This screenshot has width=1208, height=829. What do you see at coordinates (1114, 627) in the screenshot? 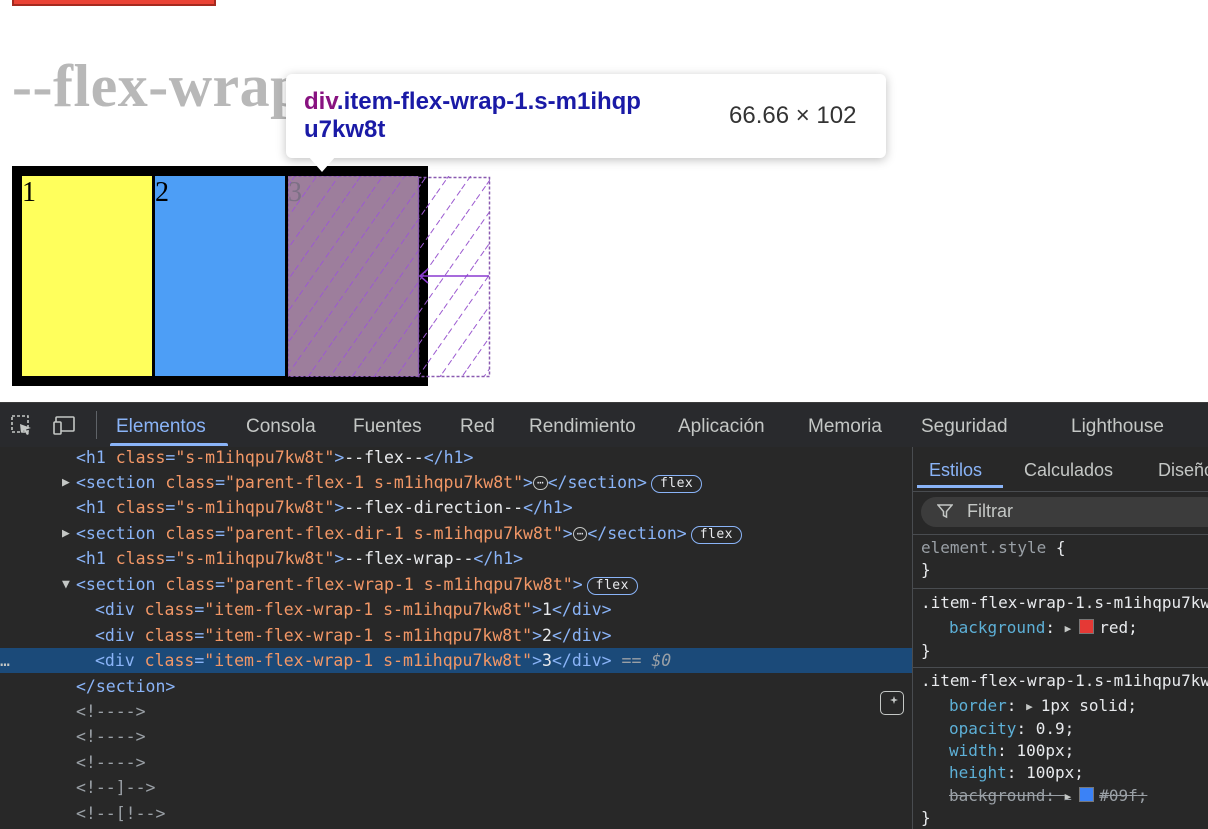
I see `prop-value: red` at bounding box center [1114, 627].